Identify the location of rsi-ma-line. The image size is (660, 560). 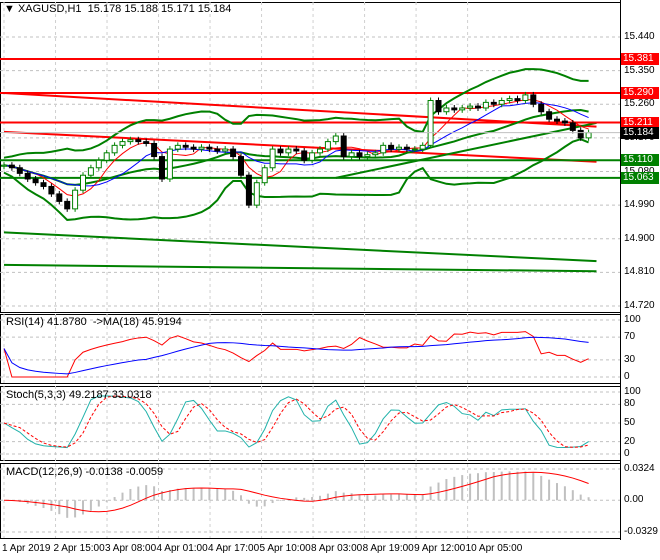
(296, 355).